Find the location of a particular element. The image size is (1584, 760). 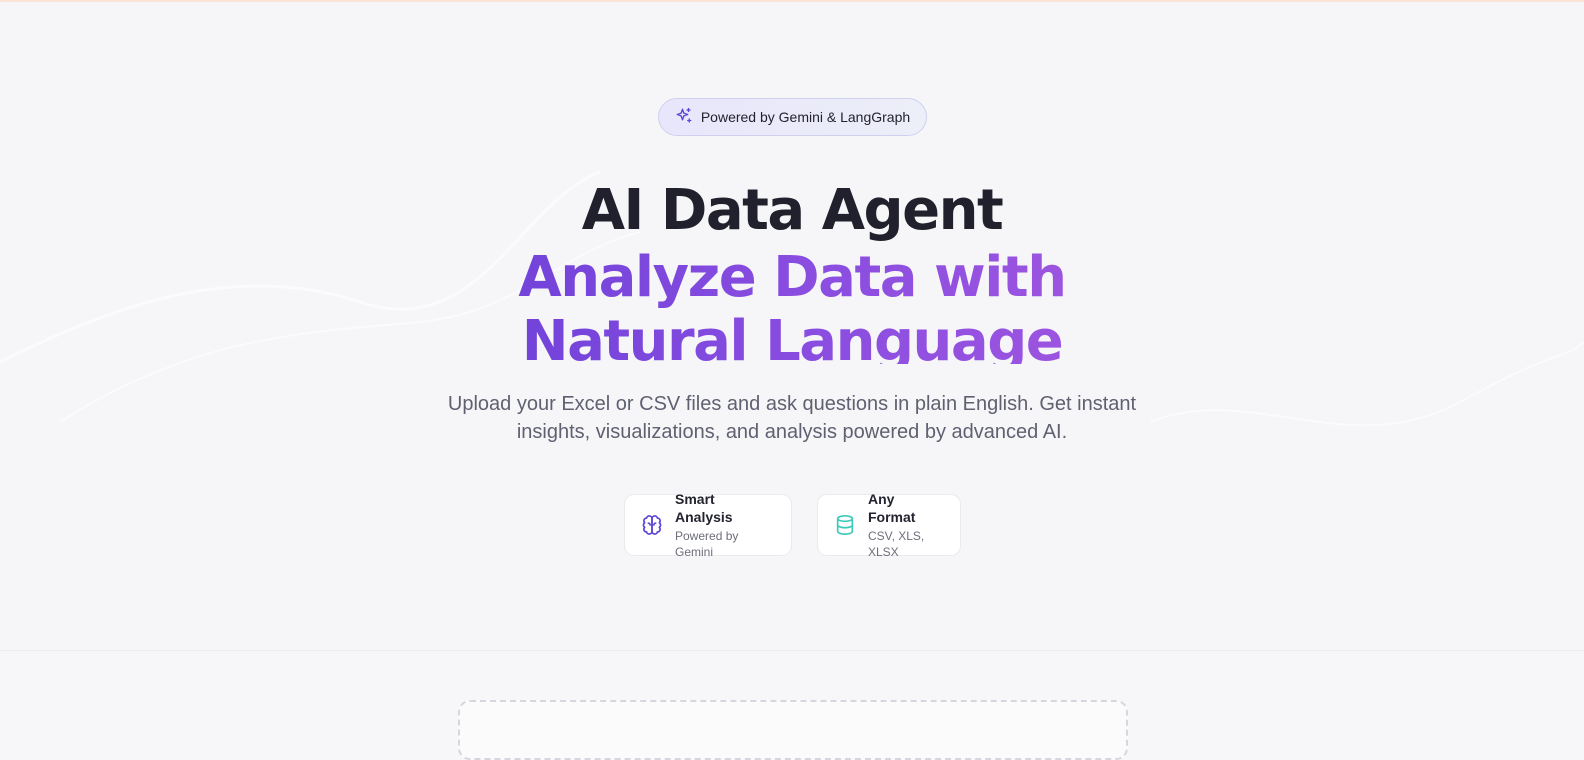

page-subtitle: Analyze Data with Natural Language is located at coordinates (792, 305).